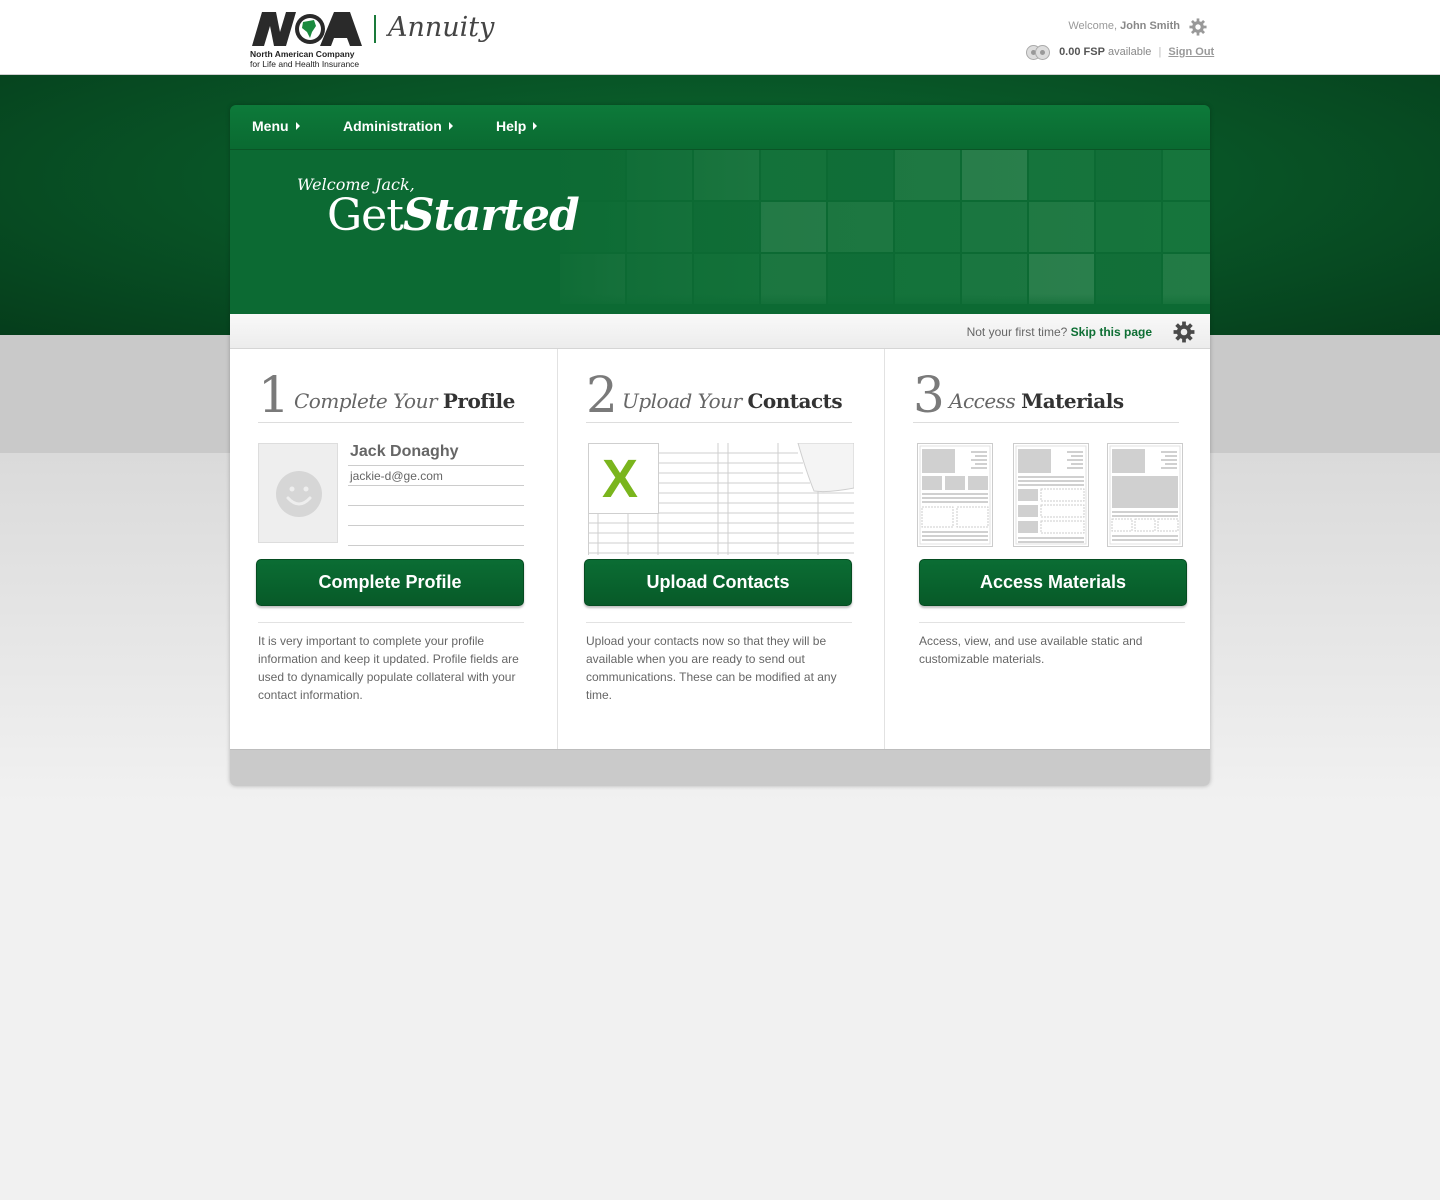 Image resolution: width=1440 pixels, height=1200 pixels. What do you see at coordinates (365, 215) in the screenshot?
I see `hero-title-get: Get` at bounding box center [365, 215].